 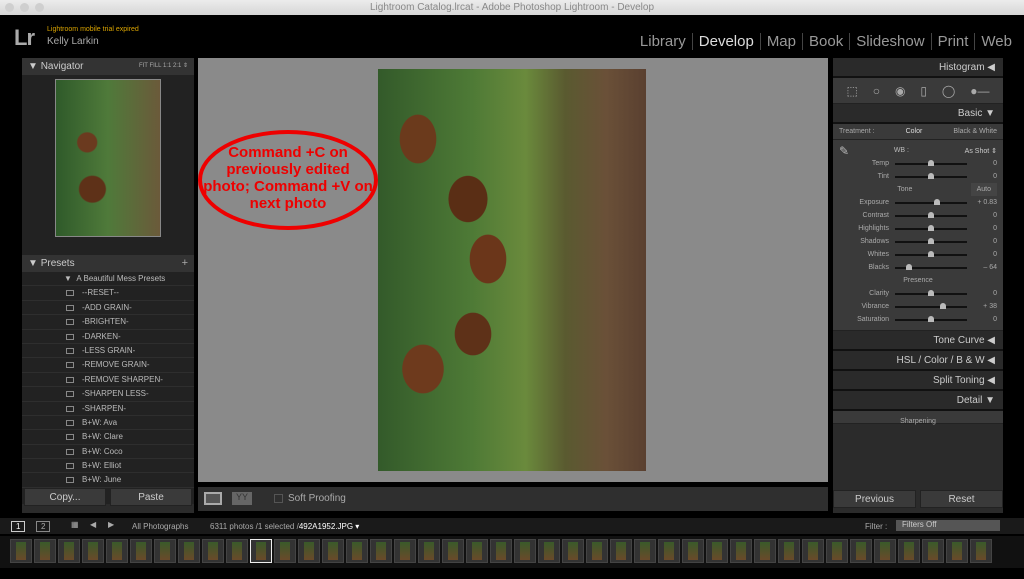 I want to click on module-print: Print, so click(x=952, y=41).